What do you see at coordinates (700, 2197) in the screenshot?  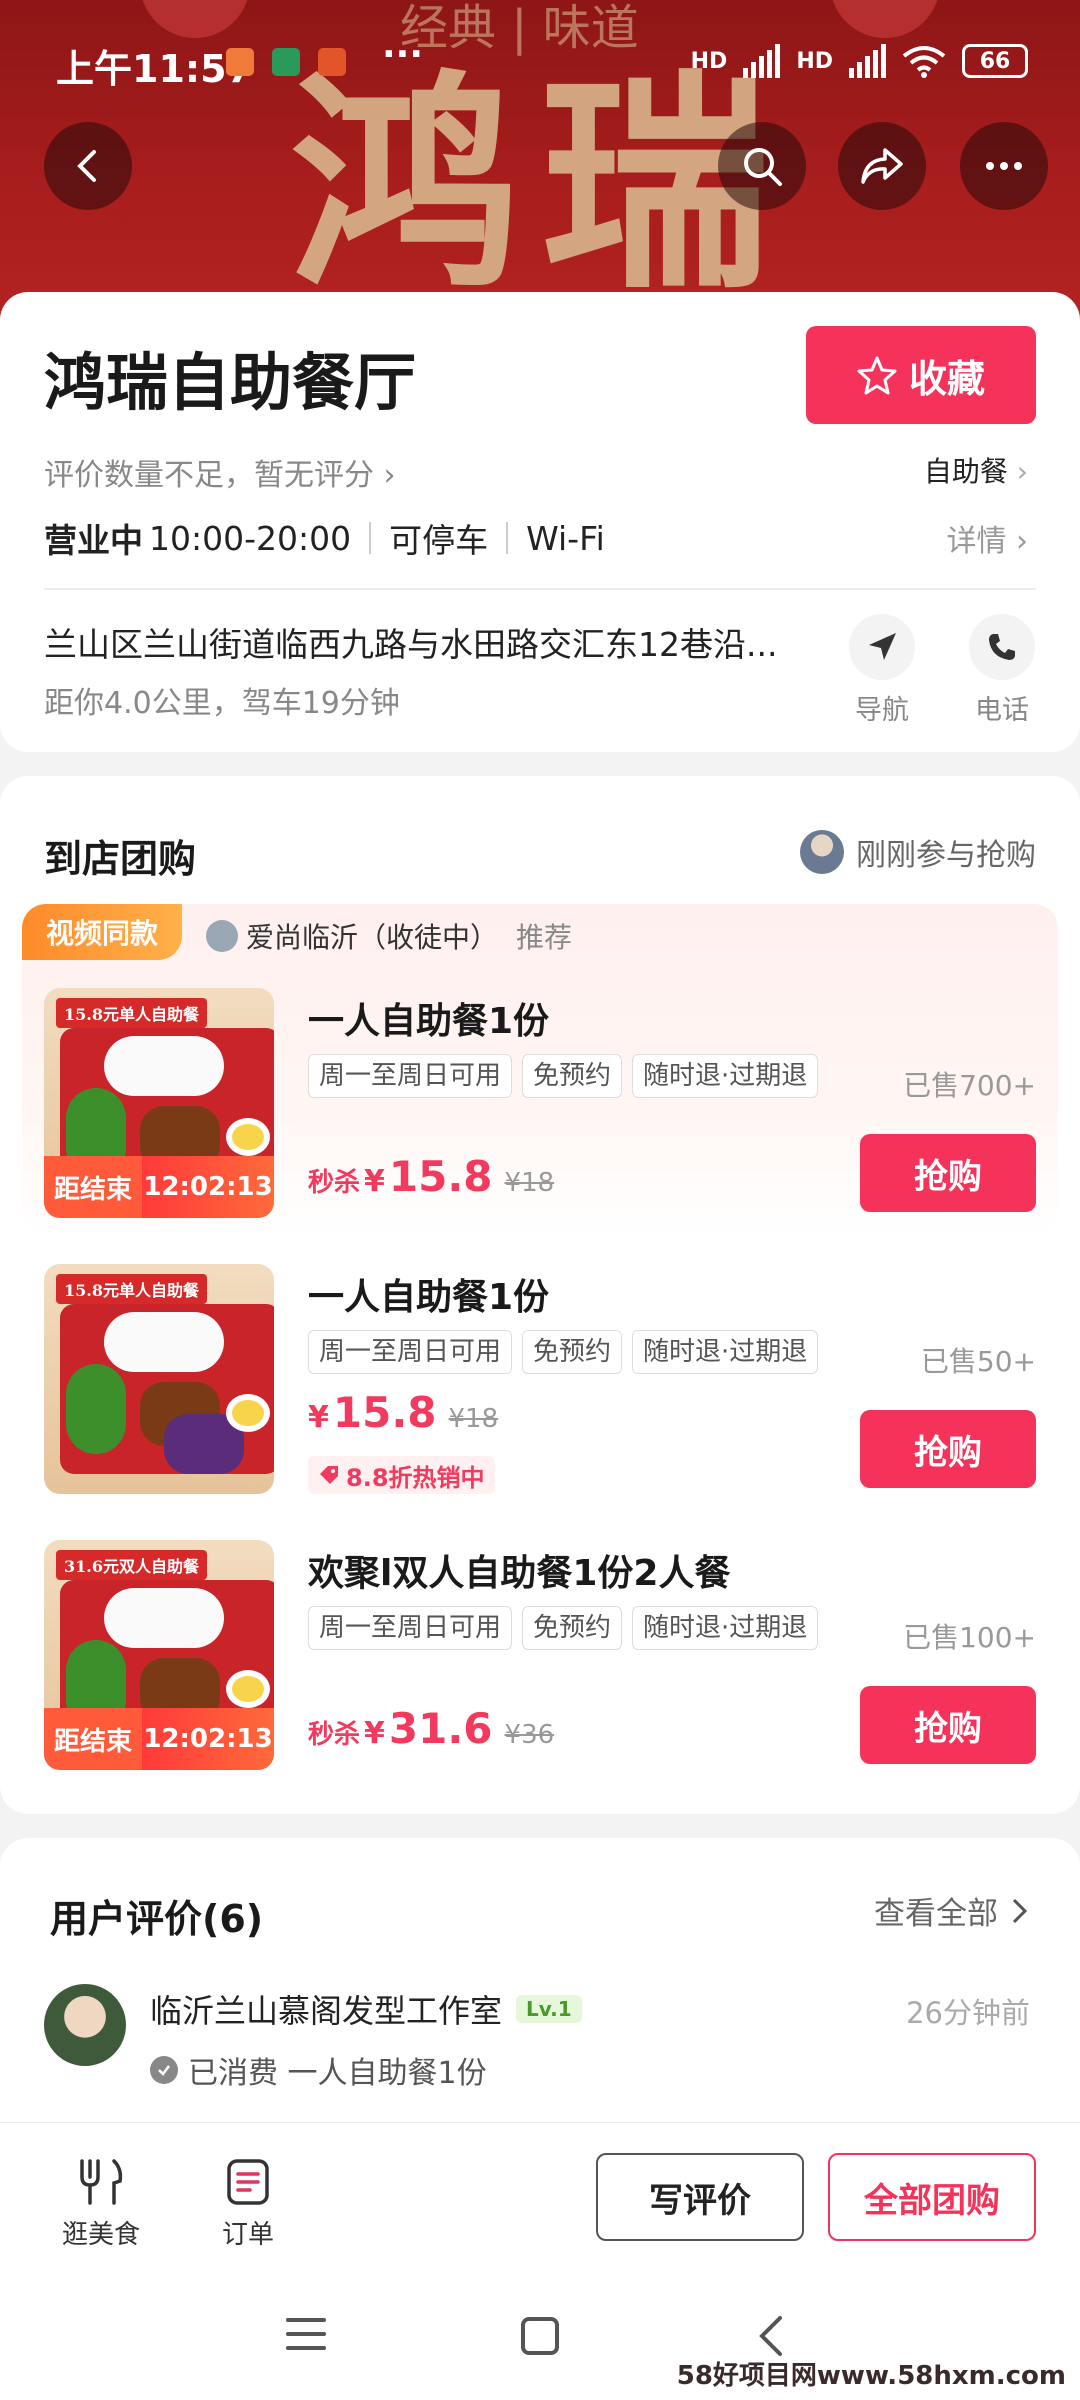 I see `write-review-button: 写评价` at bounding box center [700, 2197].